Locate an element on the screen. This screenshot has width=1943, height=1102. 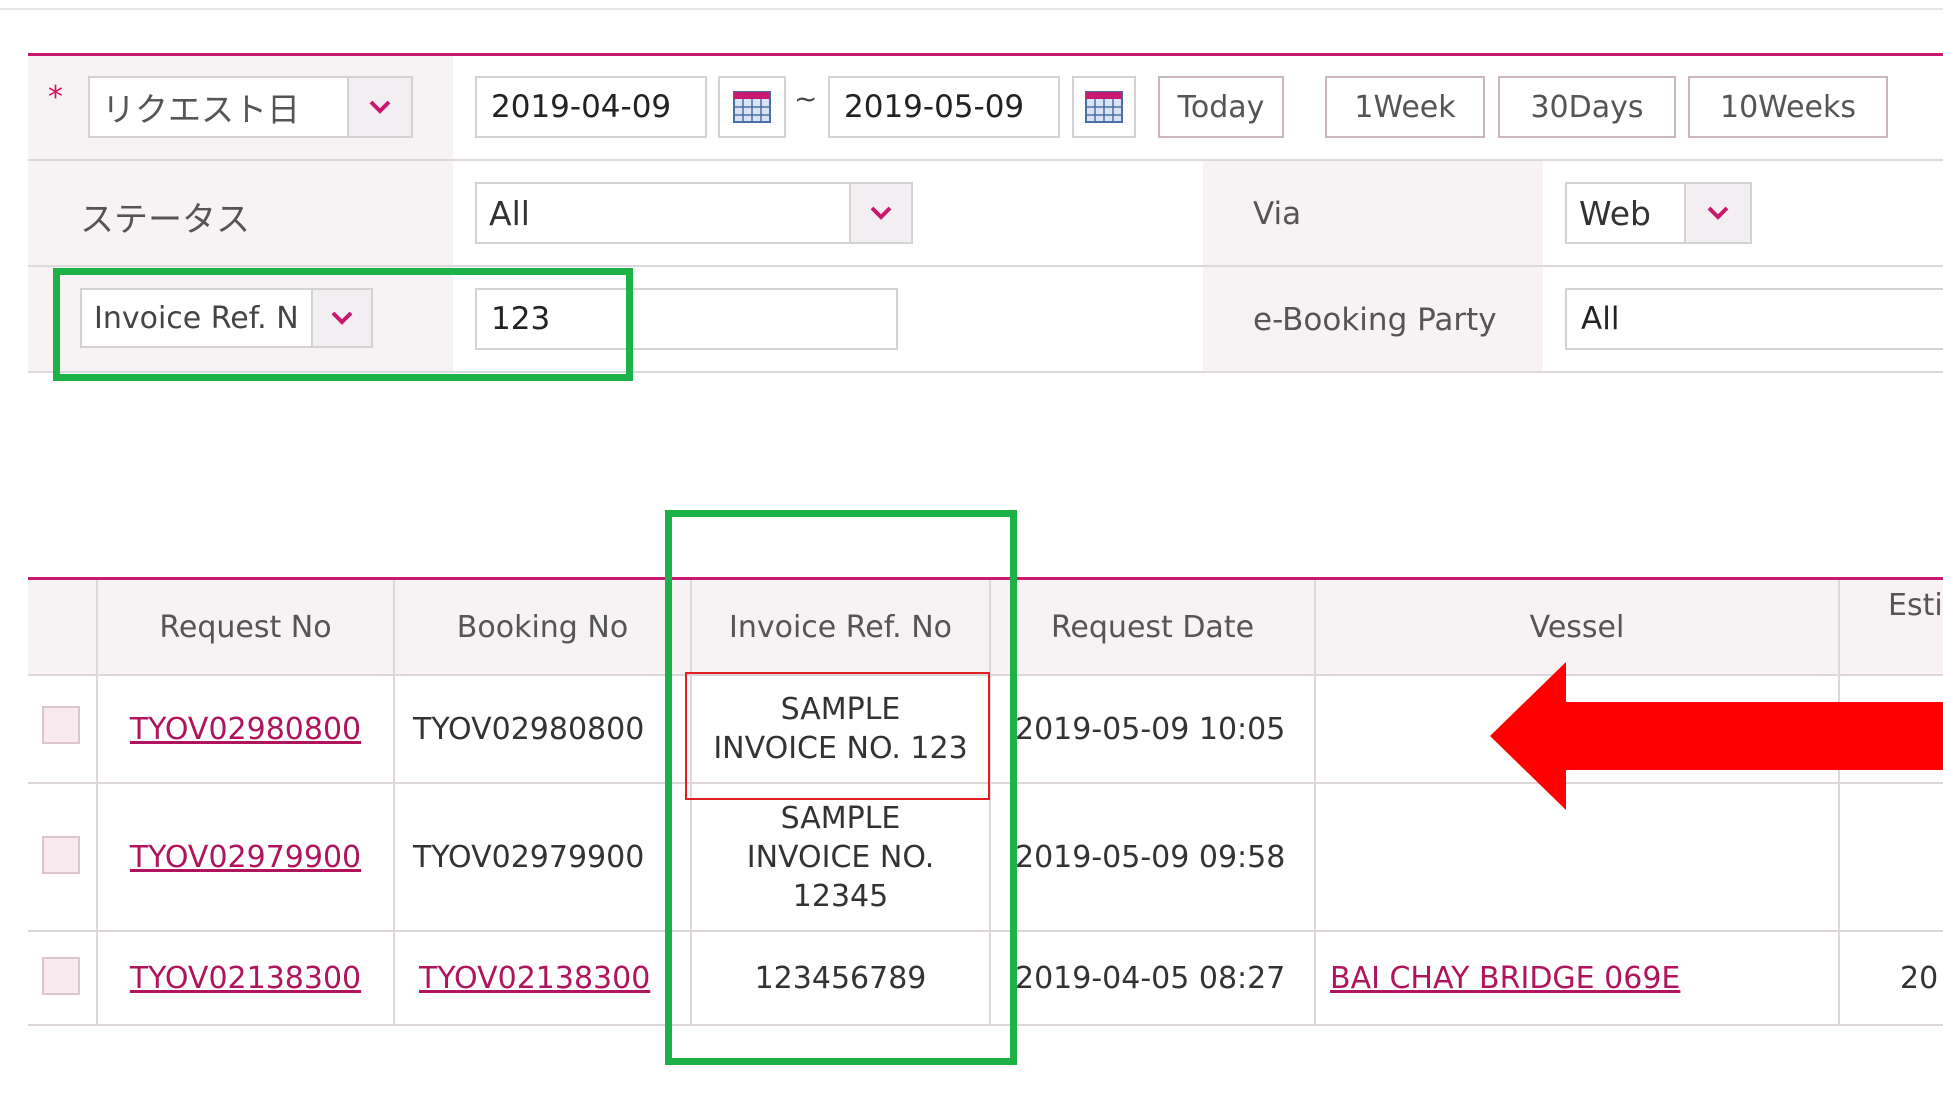
column-header-request-no: Request No is located at coordinates (245, 627).